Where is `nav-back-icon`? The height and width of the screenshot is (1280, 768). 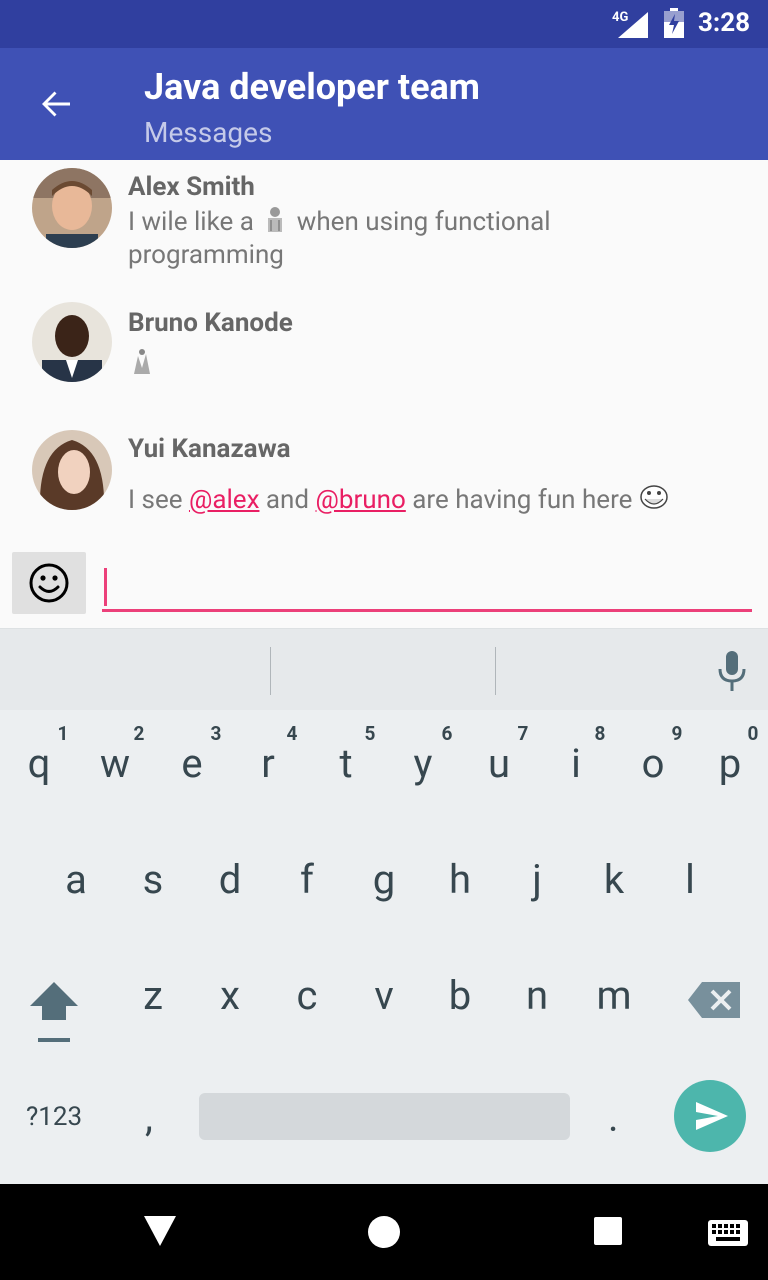 nav-back-icon is located at coordinates (160, 1231).